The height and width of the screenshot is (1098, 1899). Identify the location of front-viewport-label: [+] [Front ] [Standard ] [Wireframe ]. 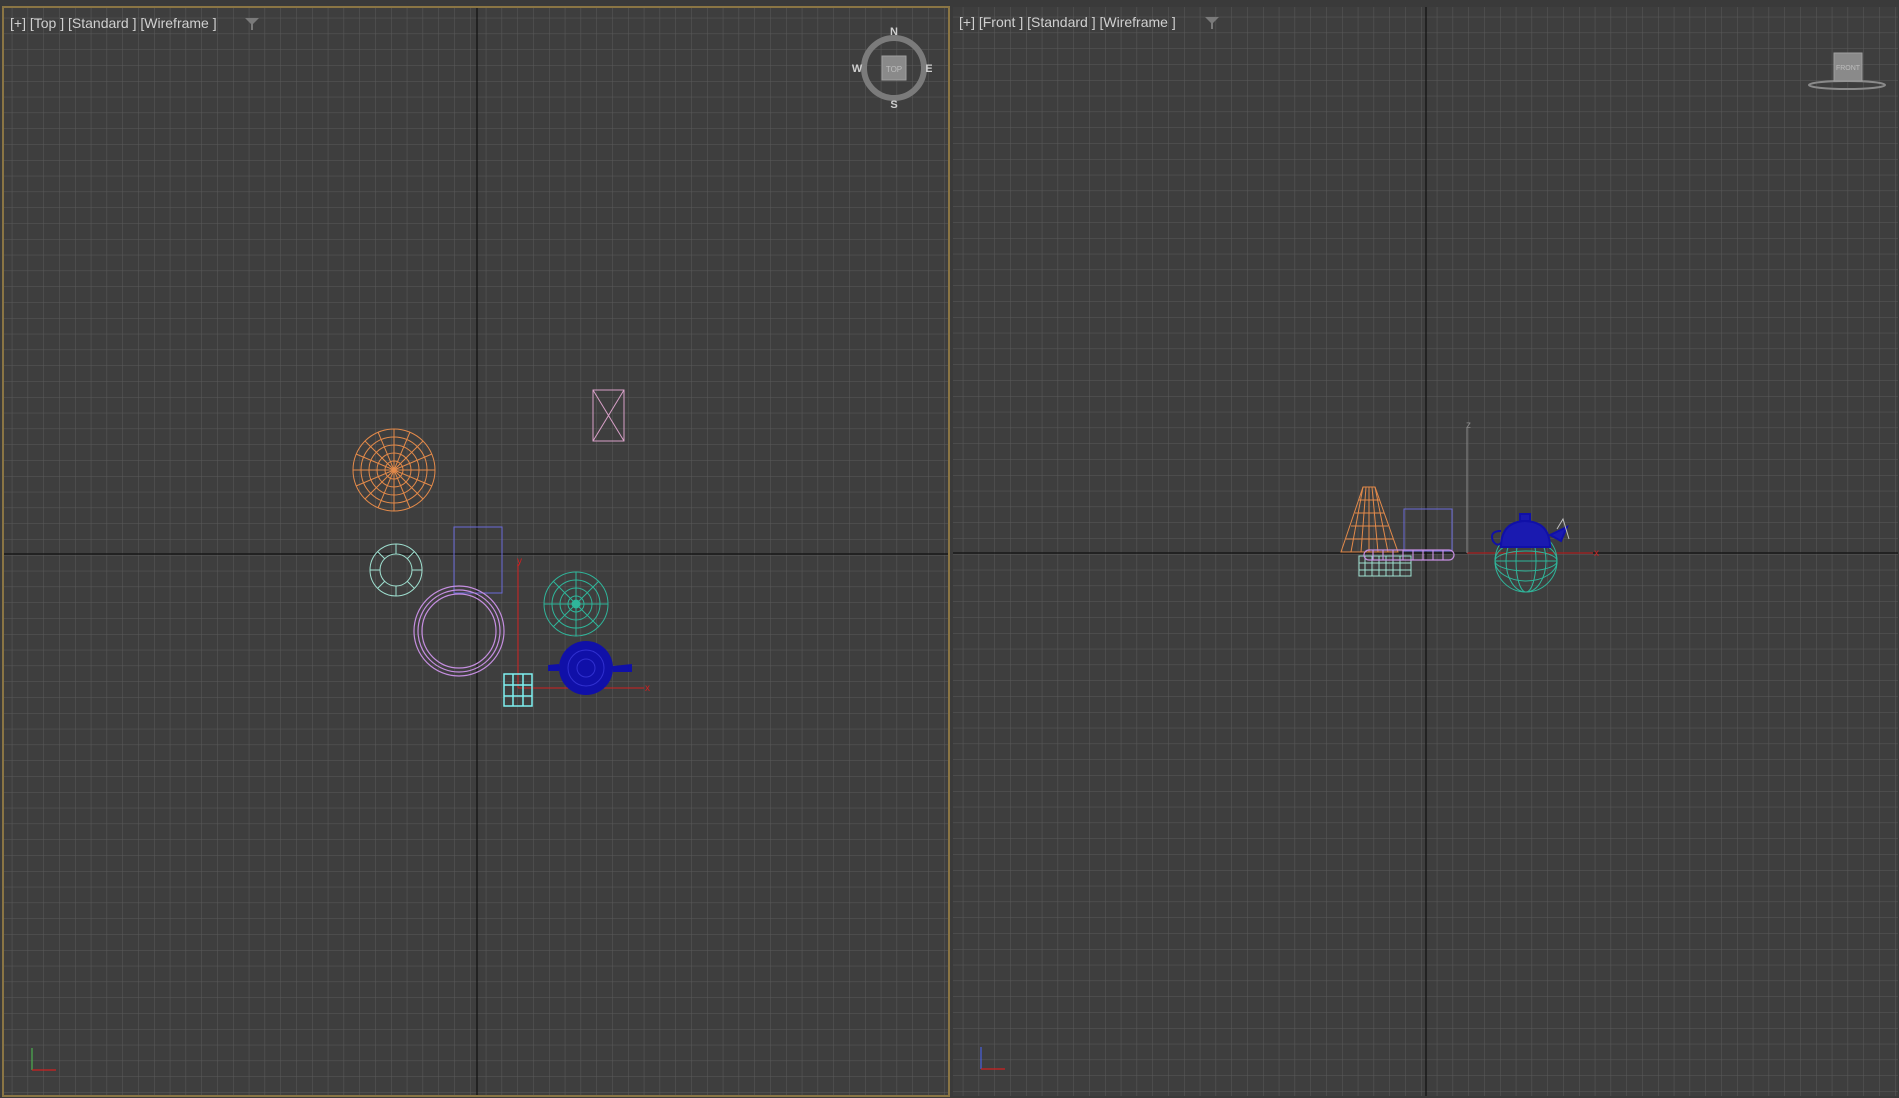
(1067, 22).